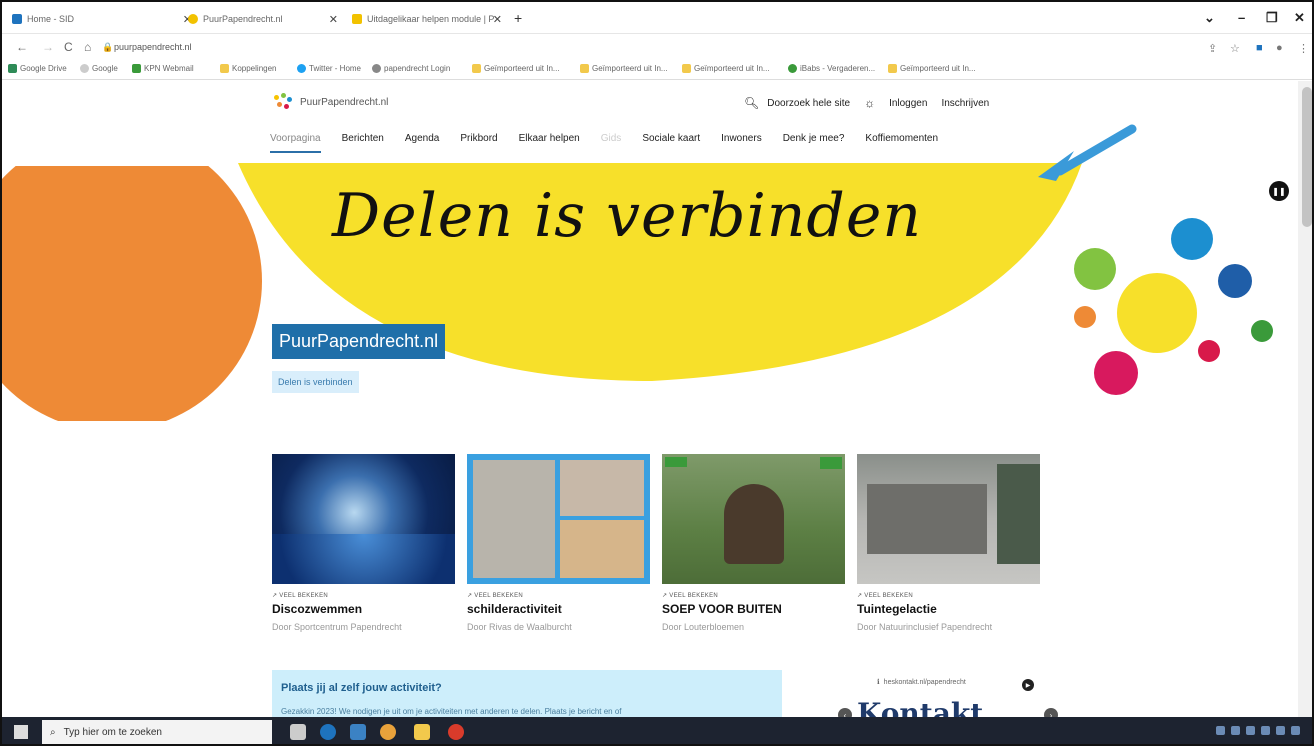  I want to click on ibabs-icon, so click(792, 68).